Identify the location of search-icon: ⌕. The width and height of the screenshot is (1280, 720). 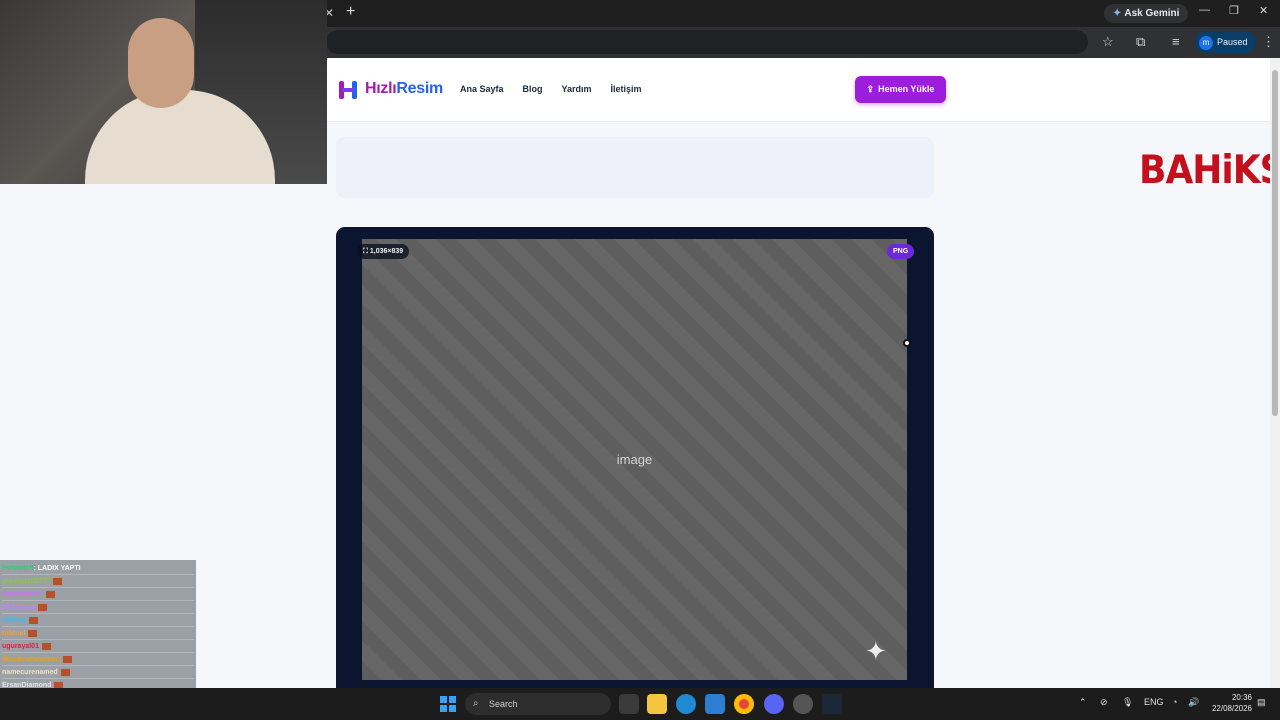
(476, 703).